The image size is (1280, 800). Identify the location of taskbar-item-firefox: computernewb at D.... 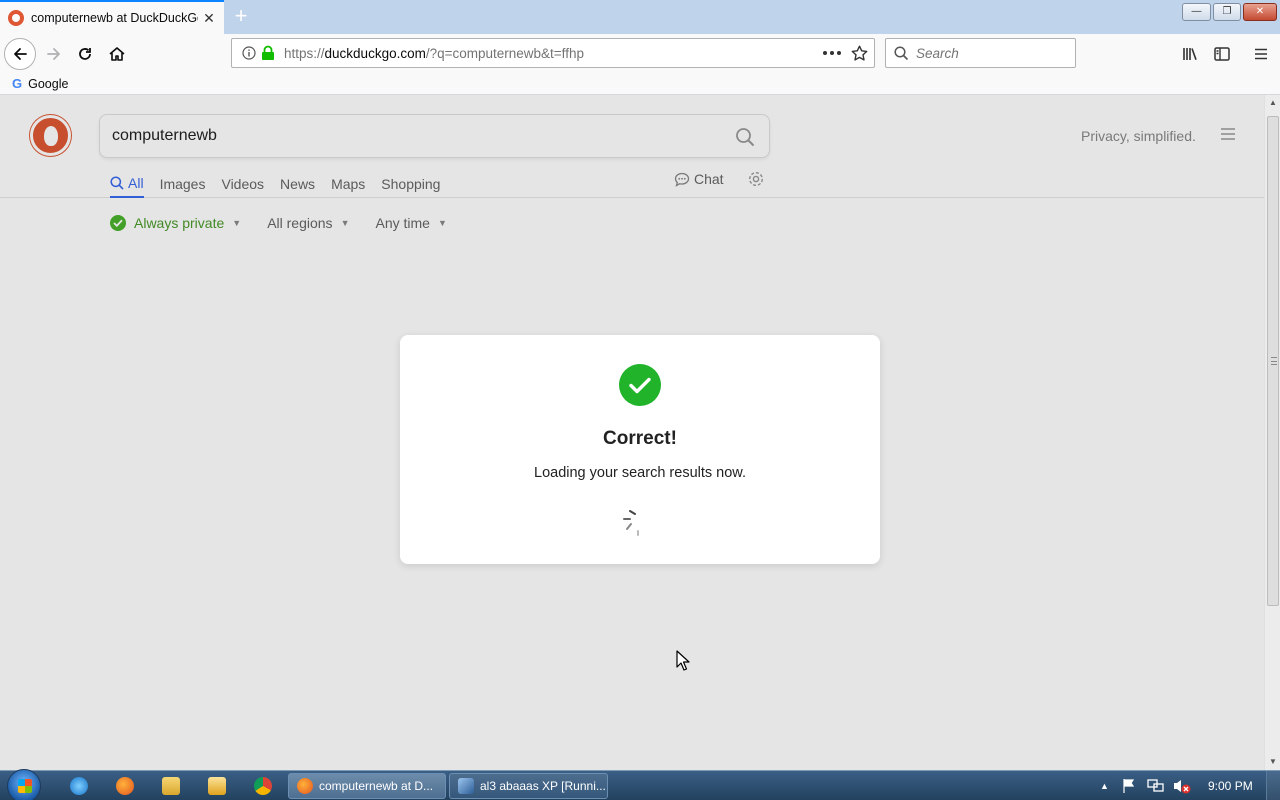
(367, 786).